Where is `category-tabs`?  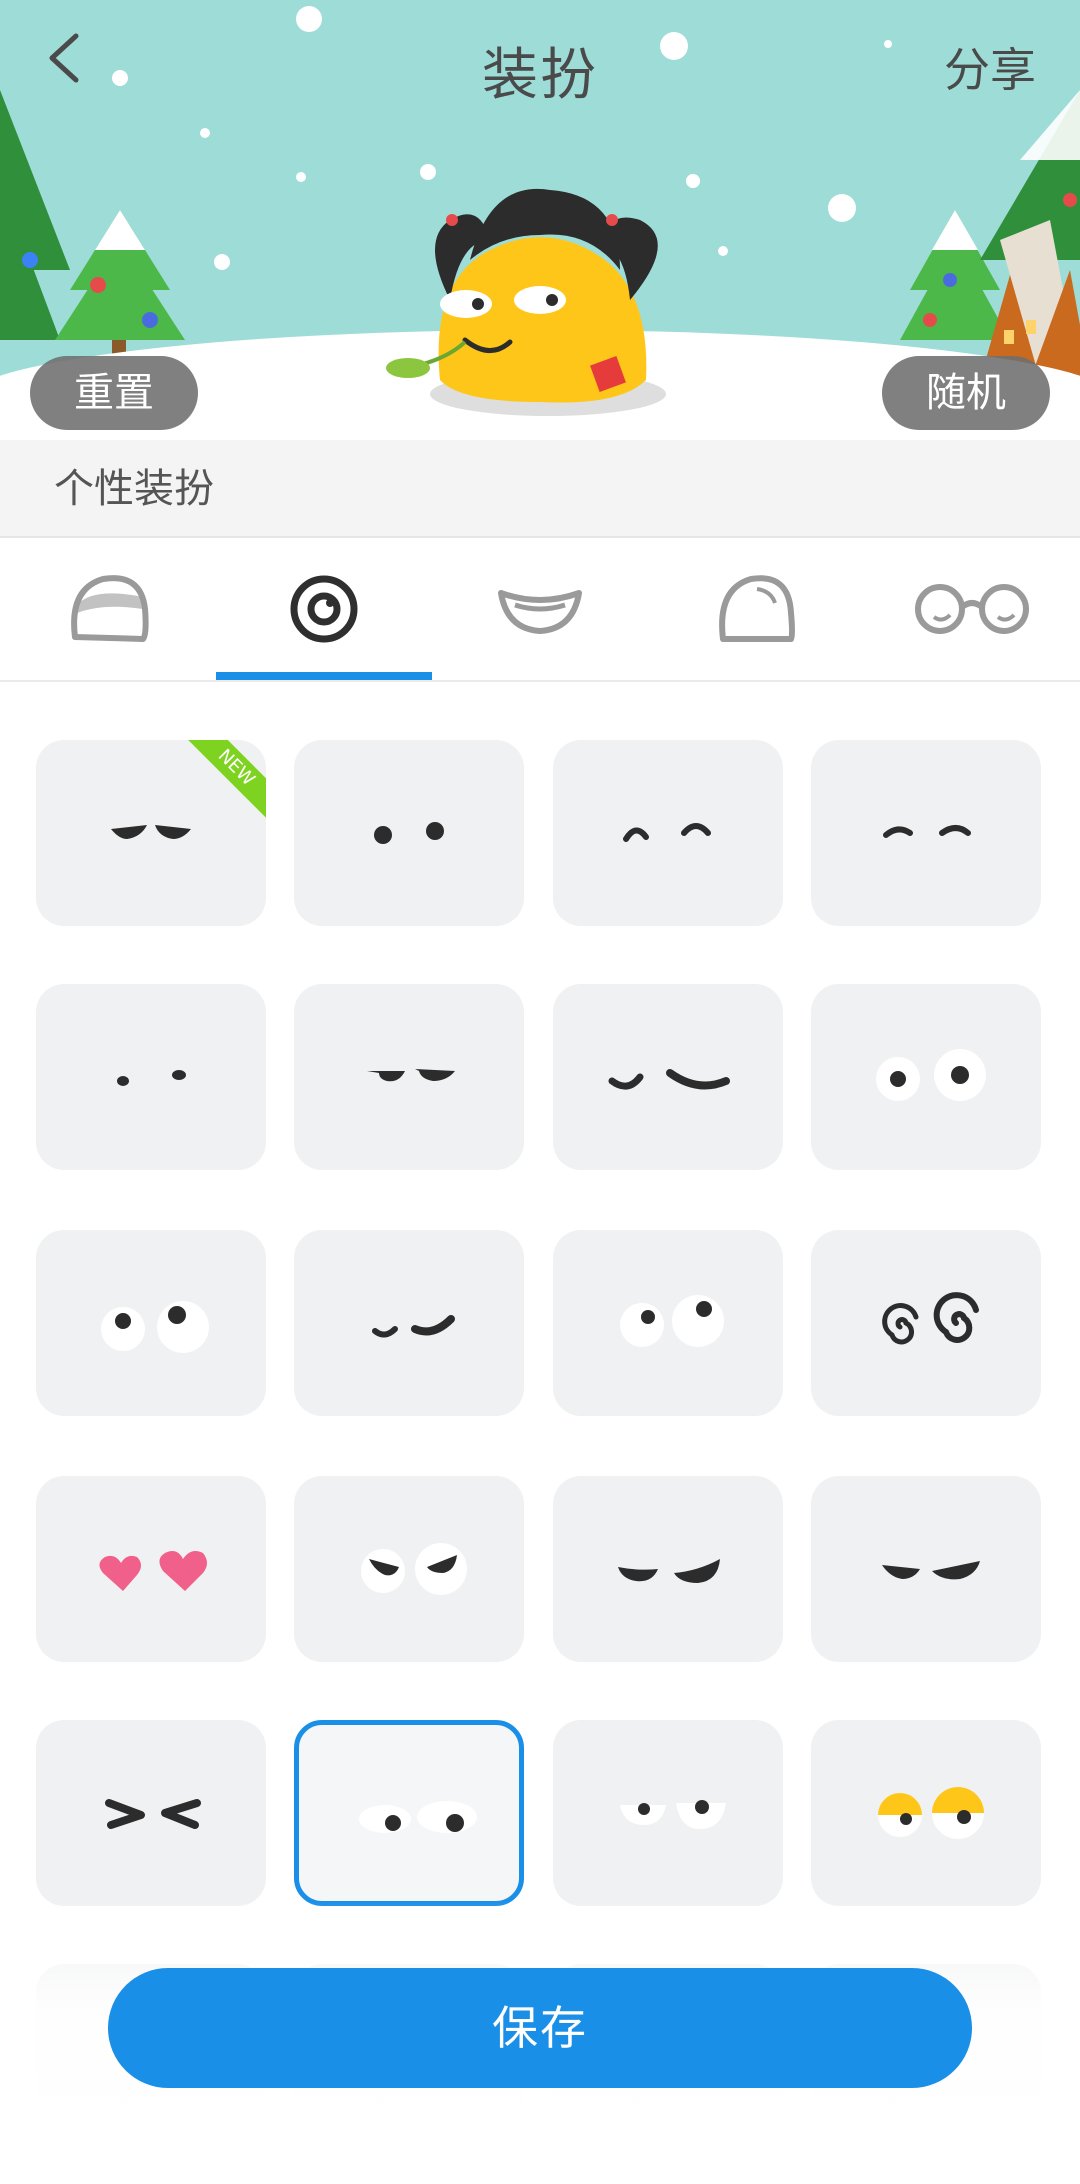 category-tabs is located at coordinates (540, 610).